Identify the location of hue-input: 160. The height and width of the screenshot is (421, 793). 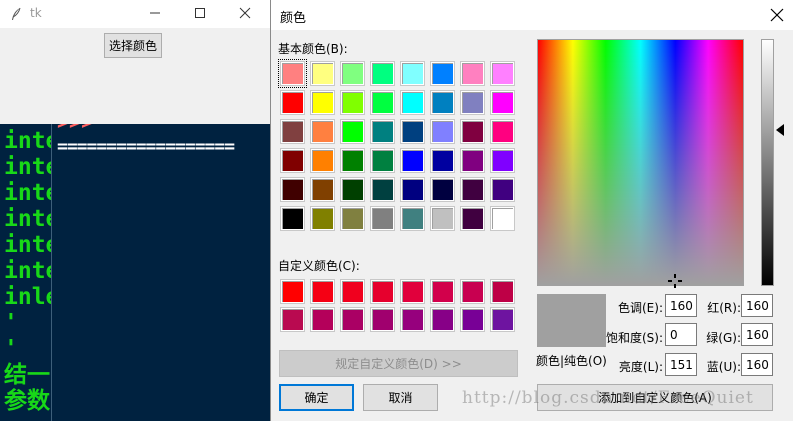
(681, 305).